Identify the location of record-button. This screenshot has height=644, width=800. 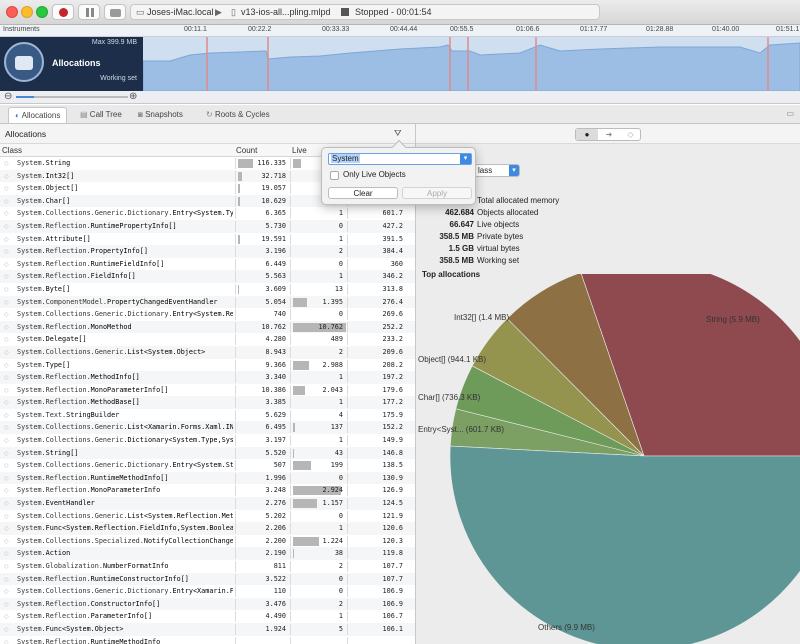
(63, 12).